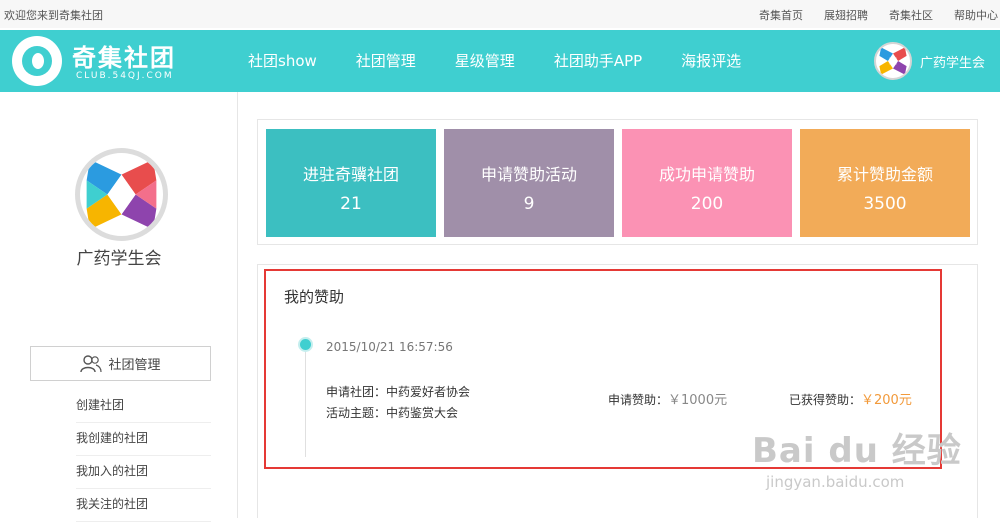 The height and width of the screenshot is (522, 1000). Describe the element at coordinates (386, 61) in the screenshot. I see `nav-item-club-manage: 社团管理` at that location.